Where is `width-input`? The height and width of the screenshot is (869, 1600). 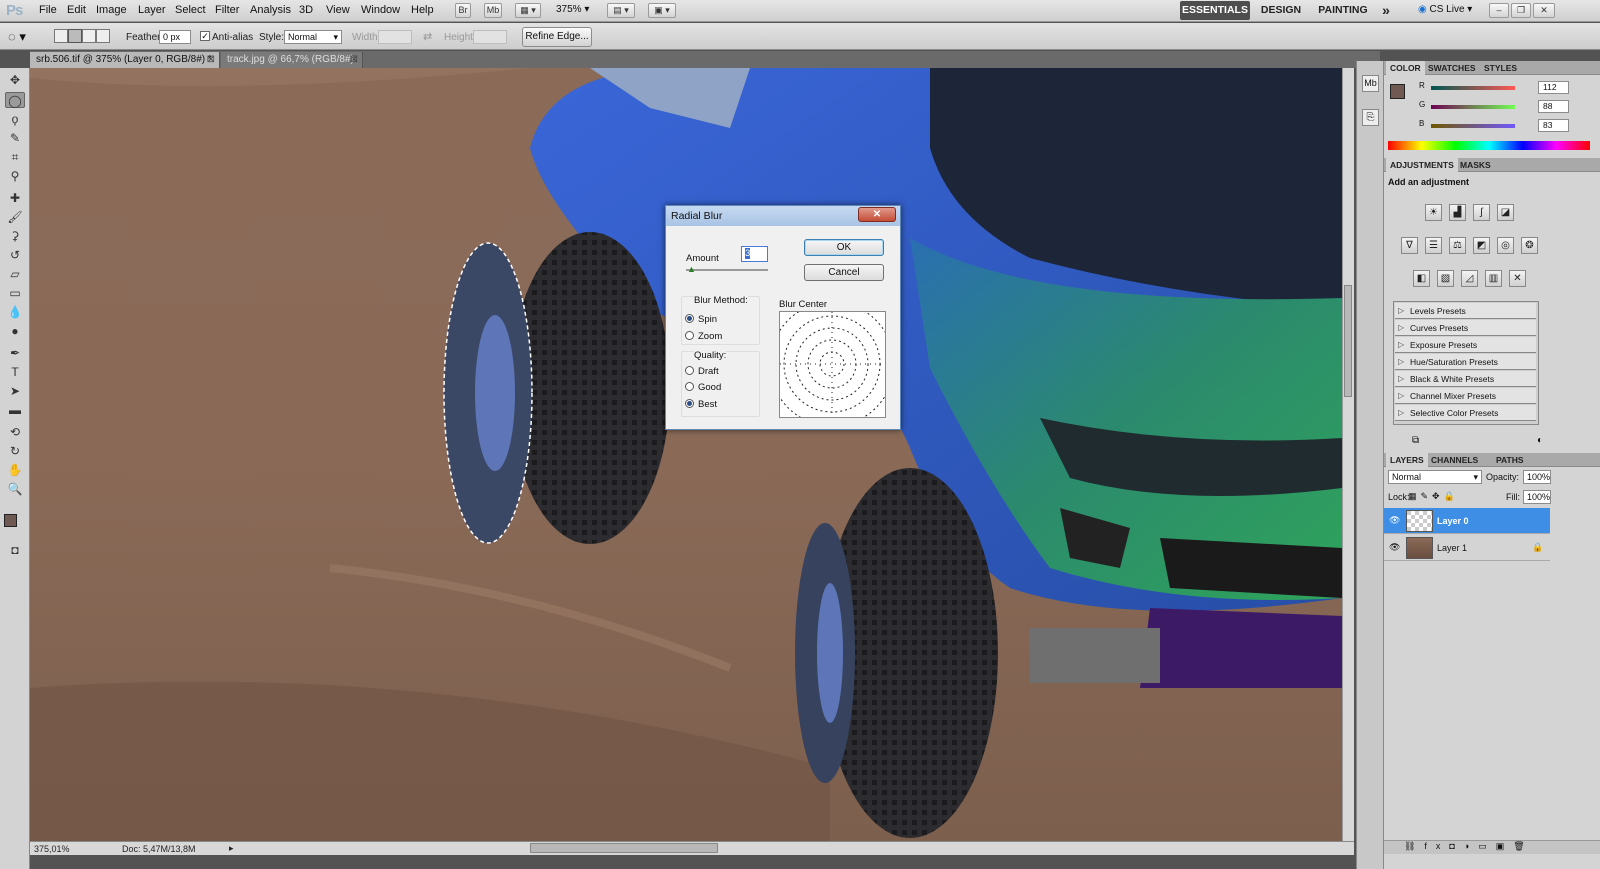 width-input is located at coordinates (395, 37).